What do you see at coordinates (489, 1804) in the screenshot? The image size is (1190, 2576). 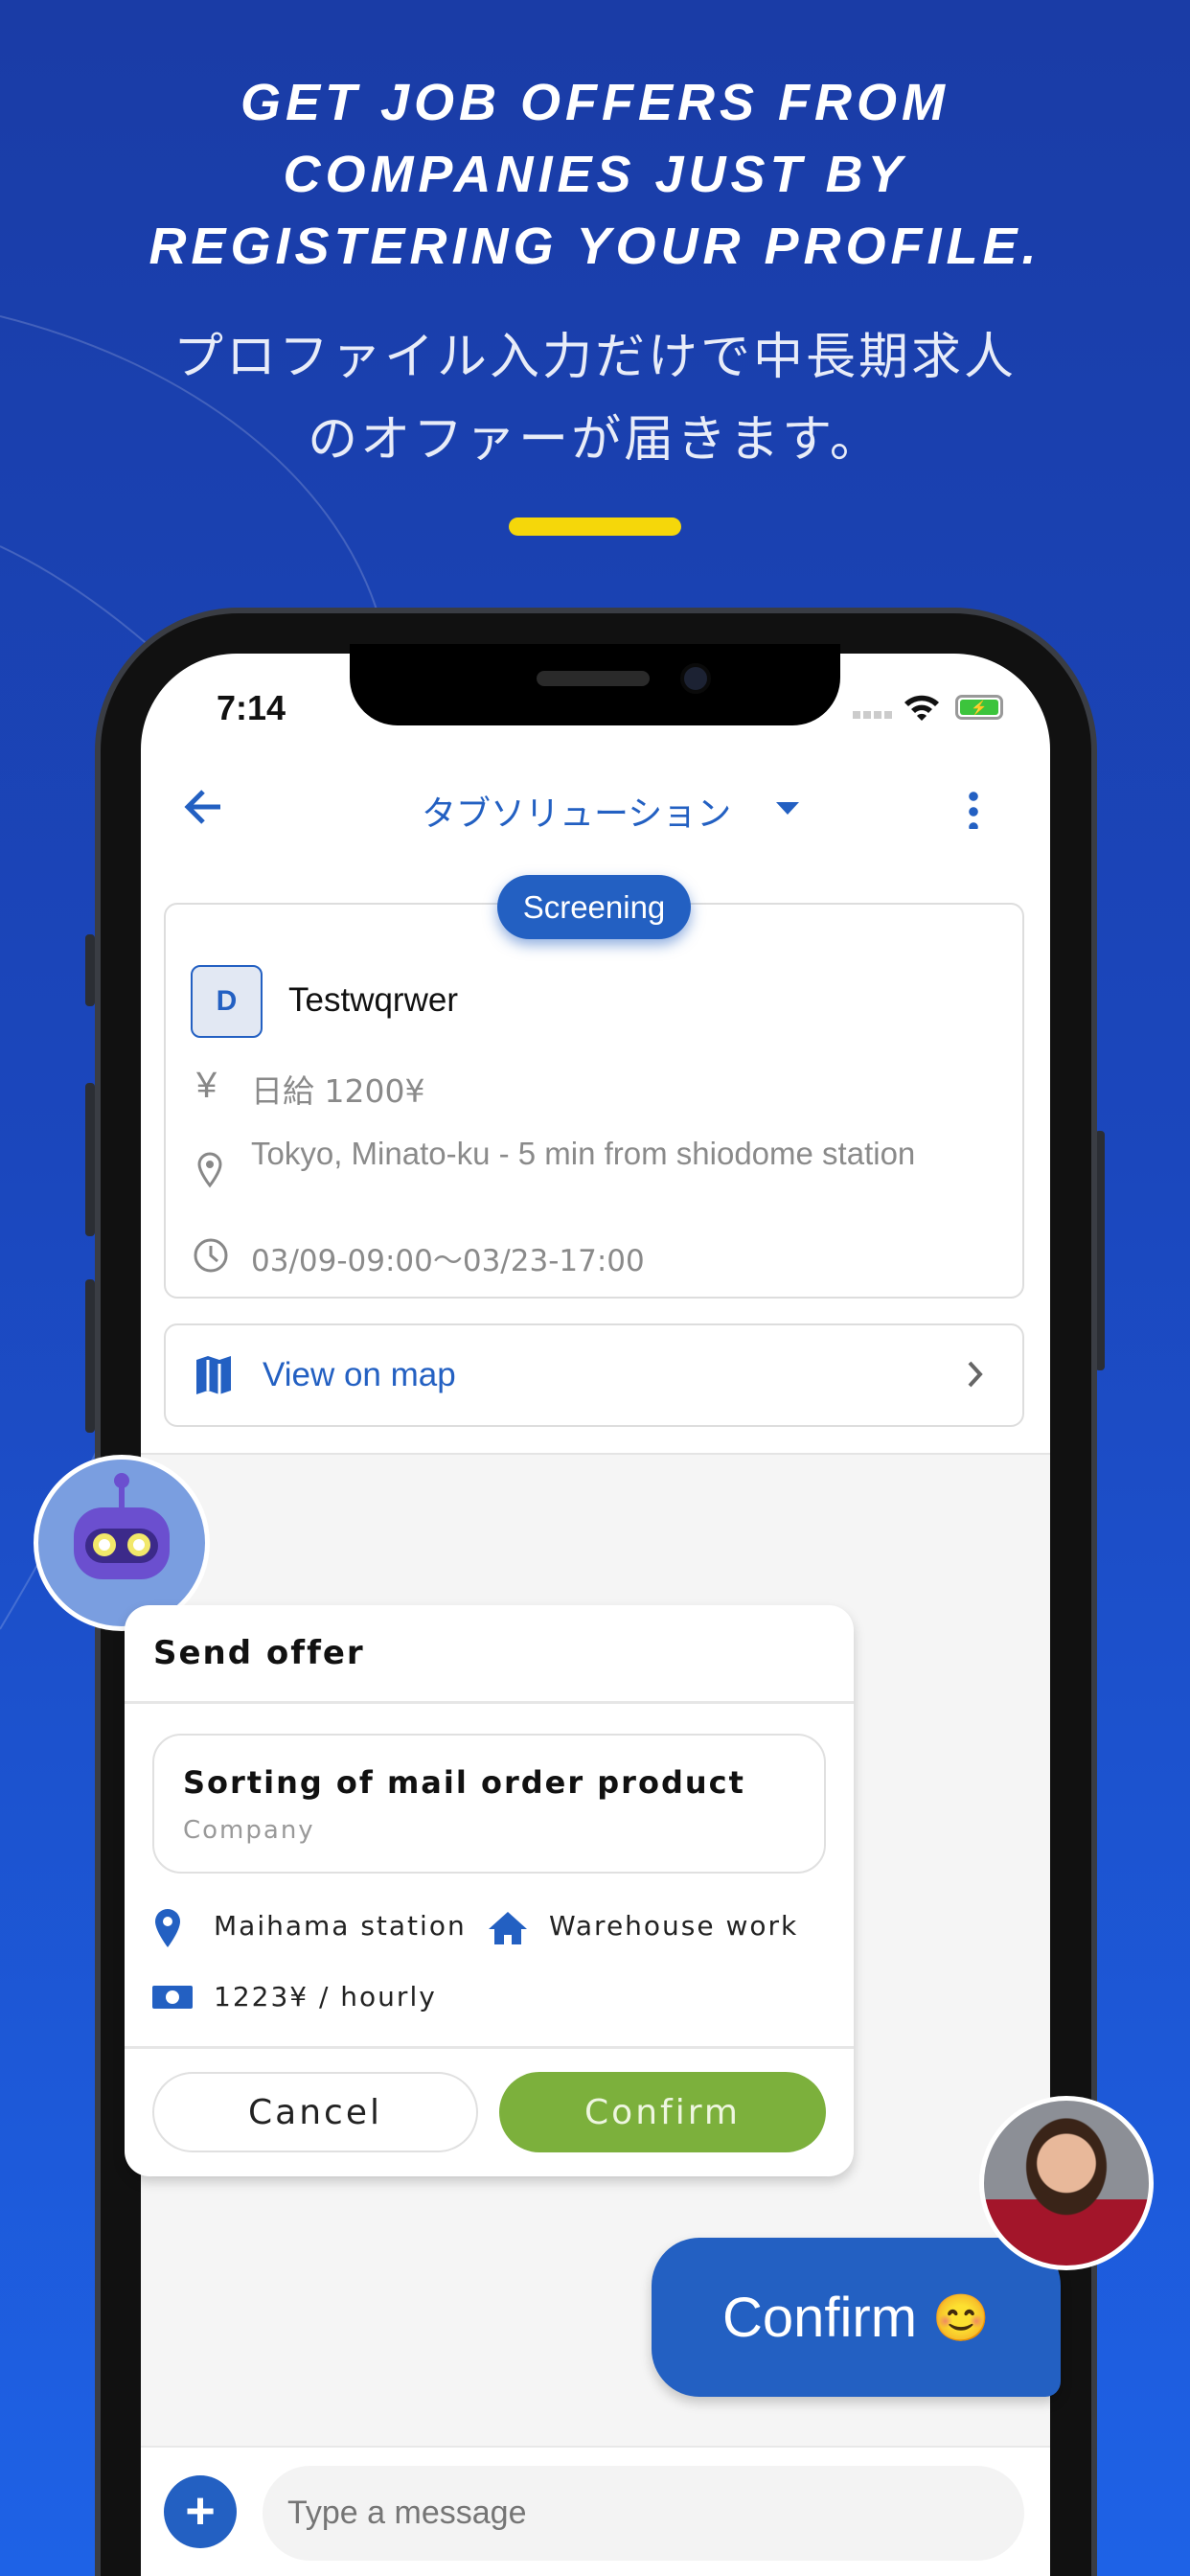 I see `job-summary: Sorting of mail order product Company` at bounding box center [489, 1804].